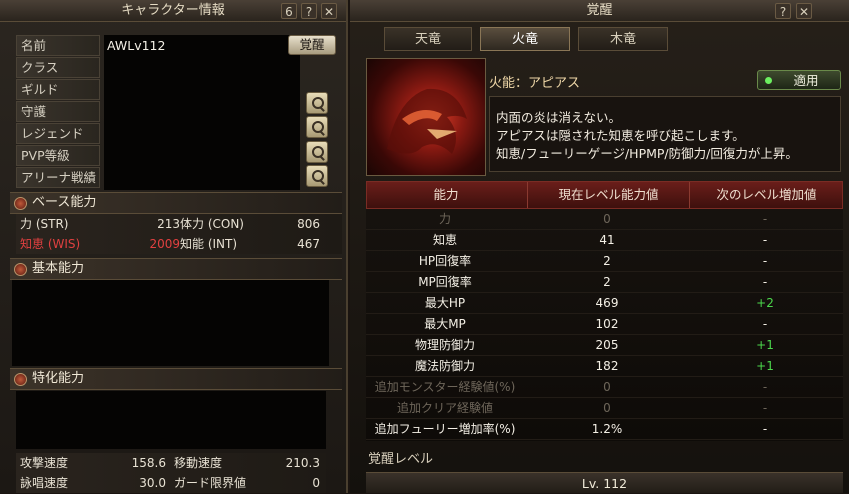 The image size is (849, 494). I want to click on guardian-search-icon, so click(317, 103).